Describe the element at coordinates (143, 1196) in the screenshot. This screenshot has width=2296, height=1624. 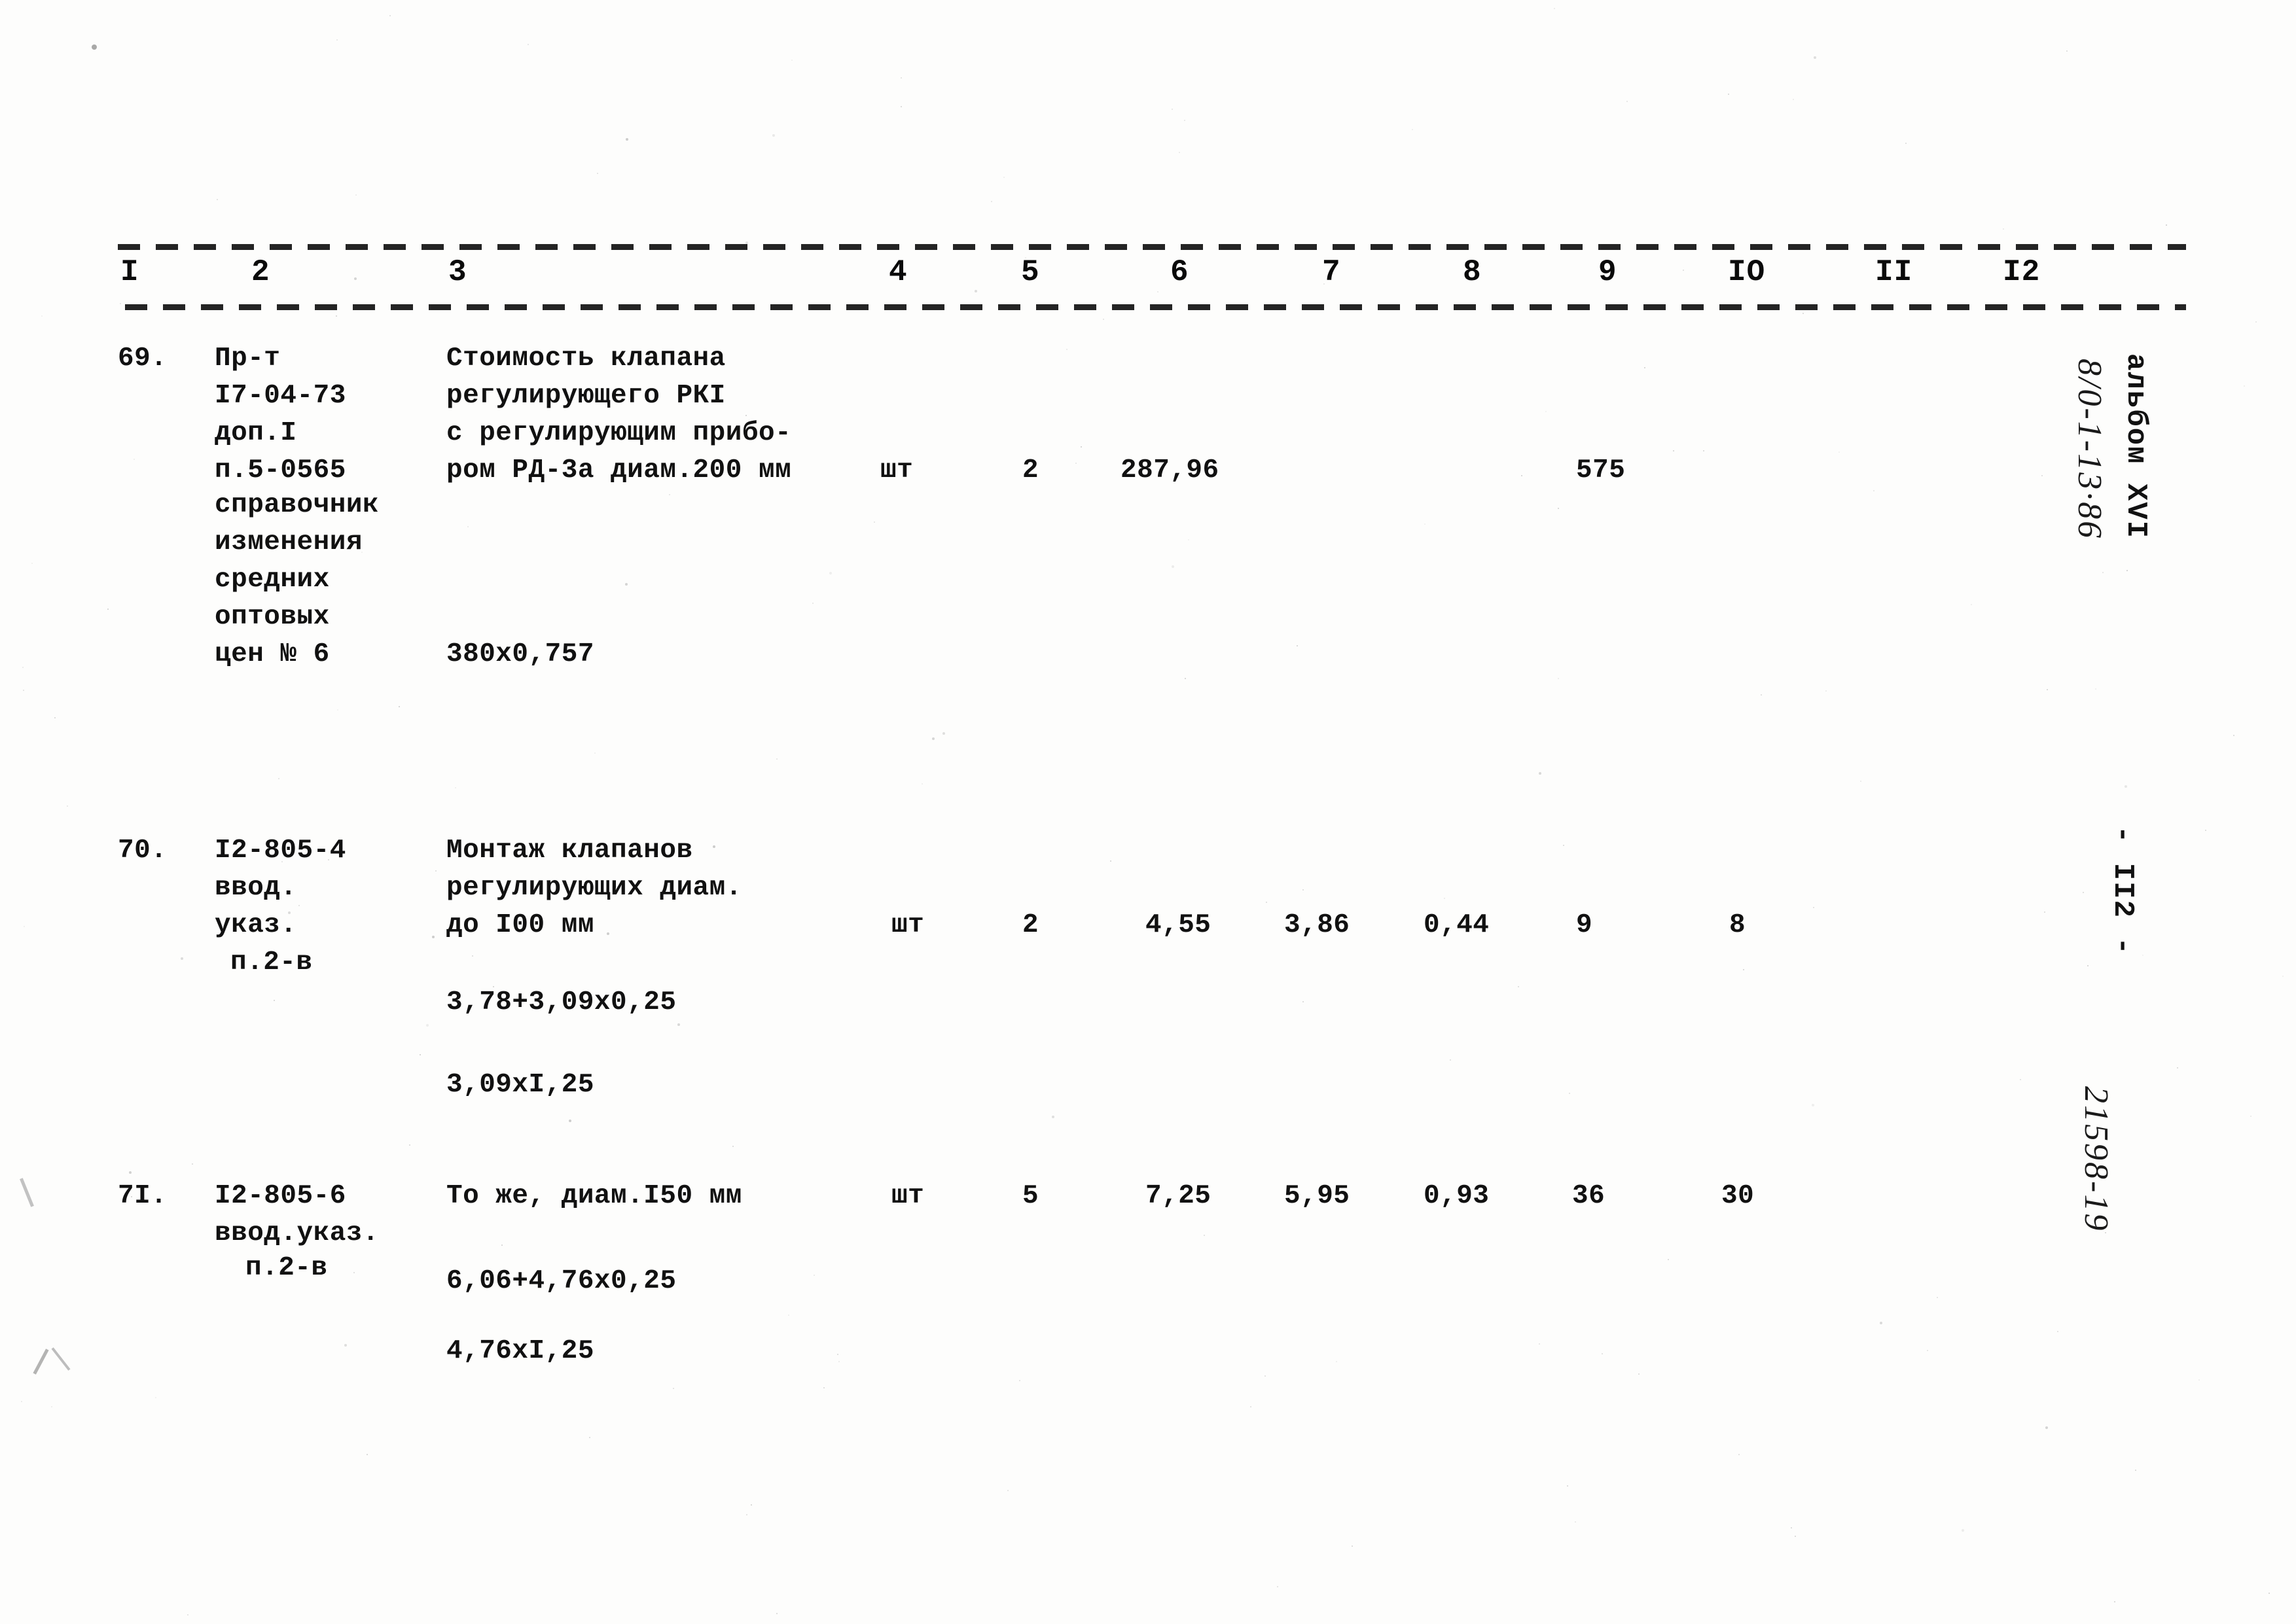
I see `row-number: 7I.` at that location.